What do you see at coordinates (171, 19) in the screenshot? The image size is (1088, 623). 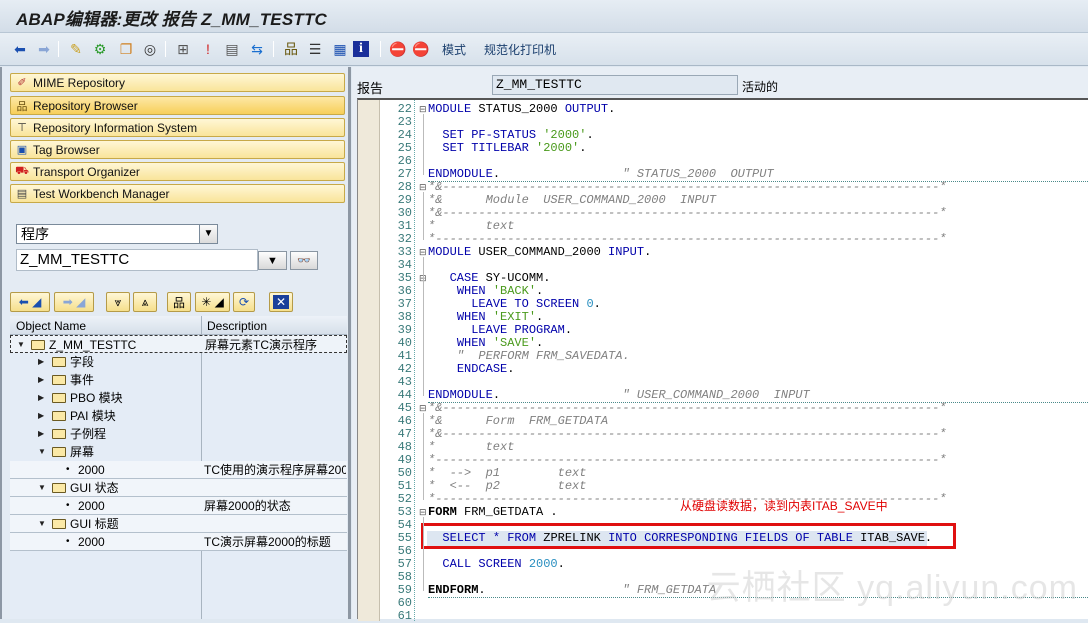 I see `window-title: ABAP编辑器:更改 报告 Z_MM_TESTTC` at bounding box center [171, 19].